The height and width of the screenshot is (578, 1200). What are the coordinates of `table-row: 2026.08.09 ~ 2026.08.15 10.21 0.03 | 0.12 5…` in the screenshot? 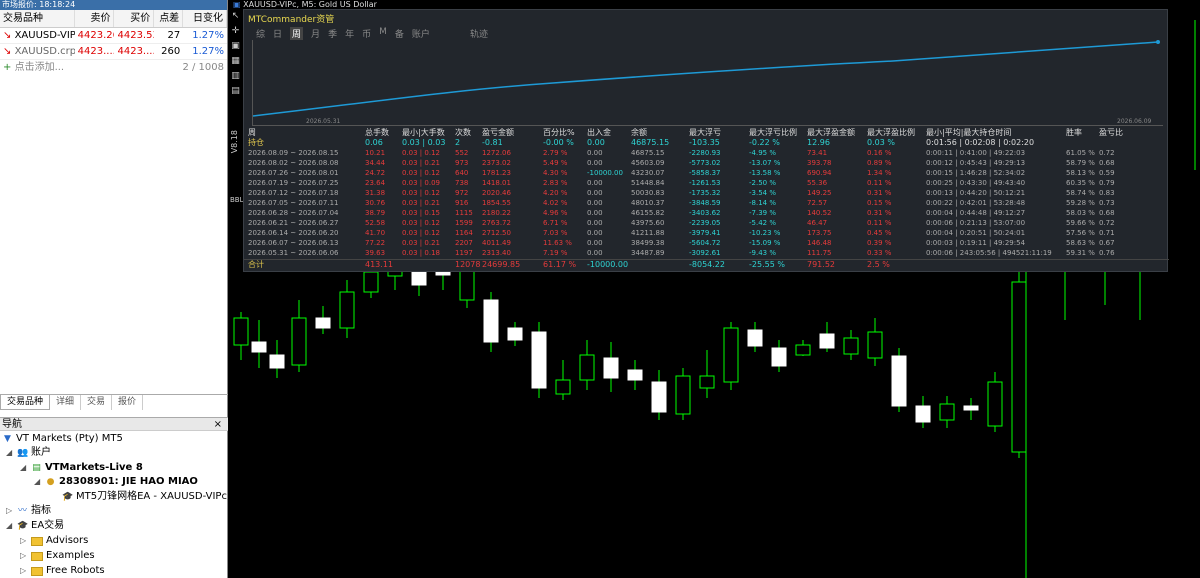 It's located at (706, 153).